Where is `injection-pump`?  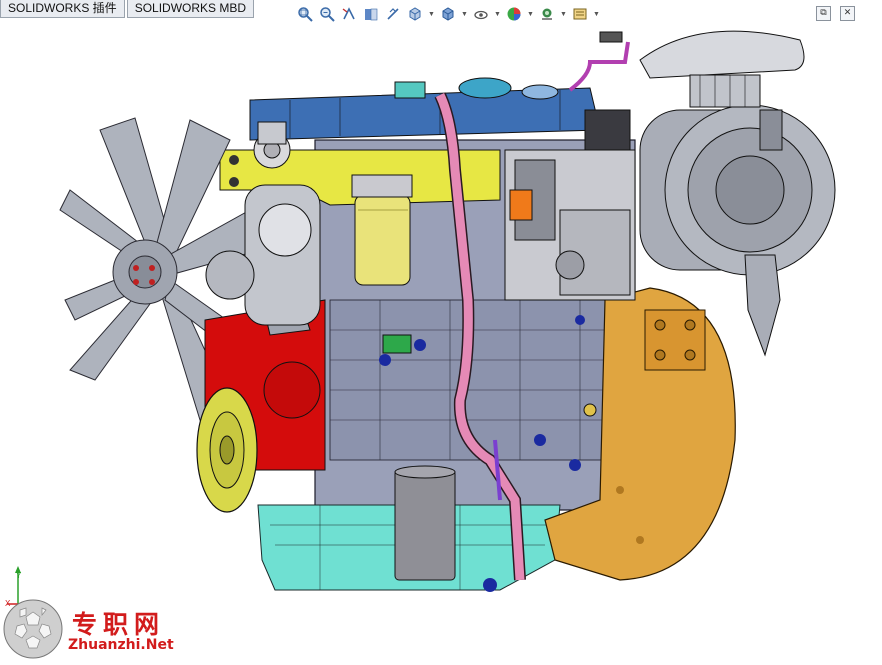 injection-pump is located at coordinates (570, 205).